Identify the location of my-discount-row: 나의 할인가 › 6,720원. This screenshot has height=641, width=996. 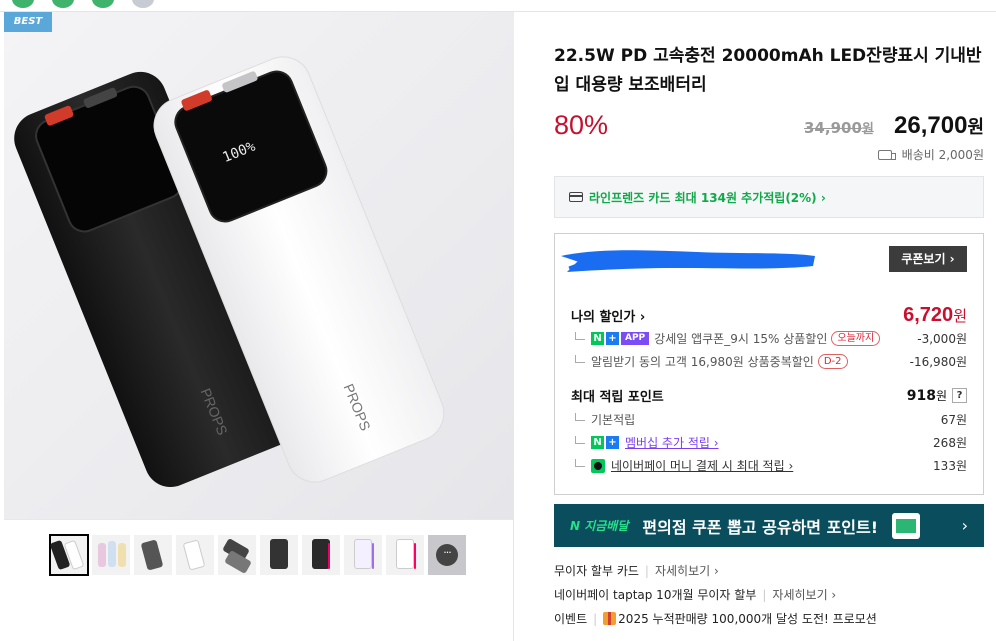
(769, 315).